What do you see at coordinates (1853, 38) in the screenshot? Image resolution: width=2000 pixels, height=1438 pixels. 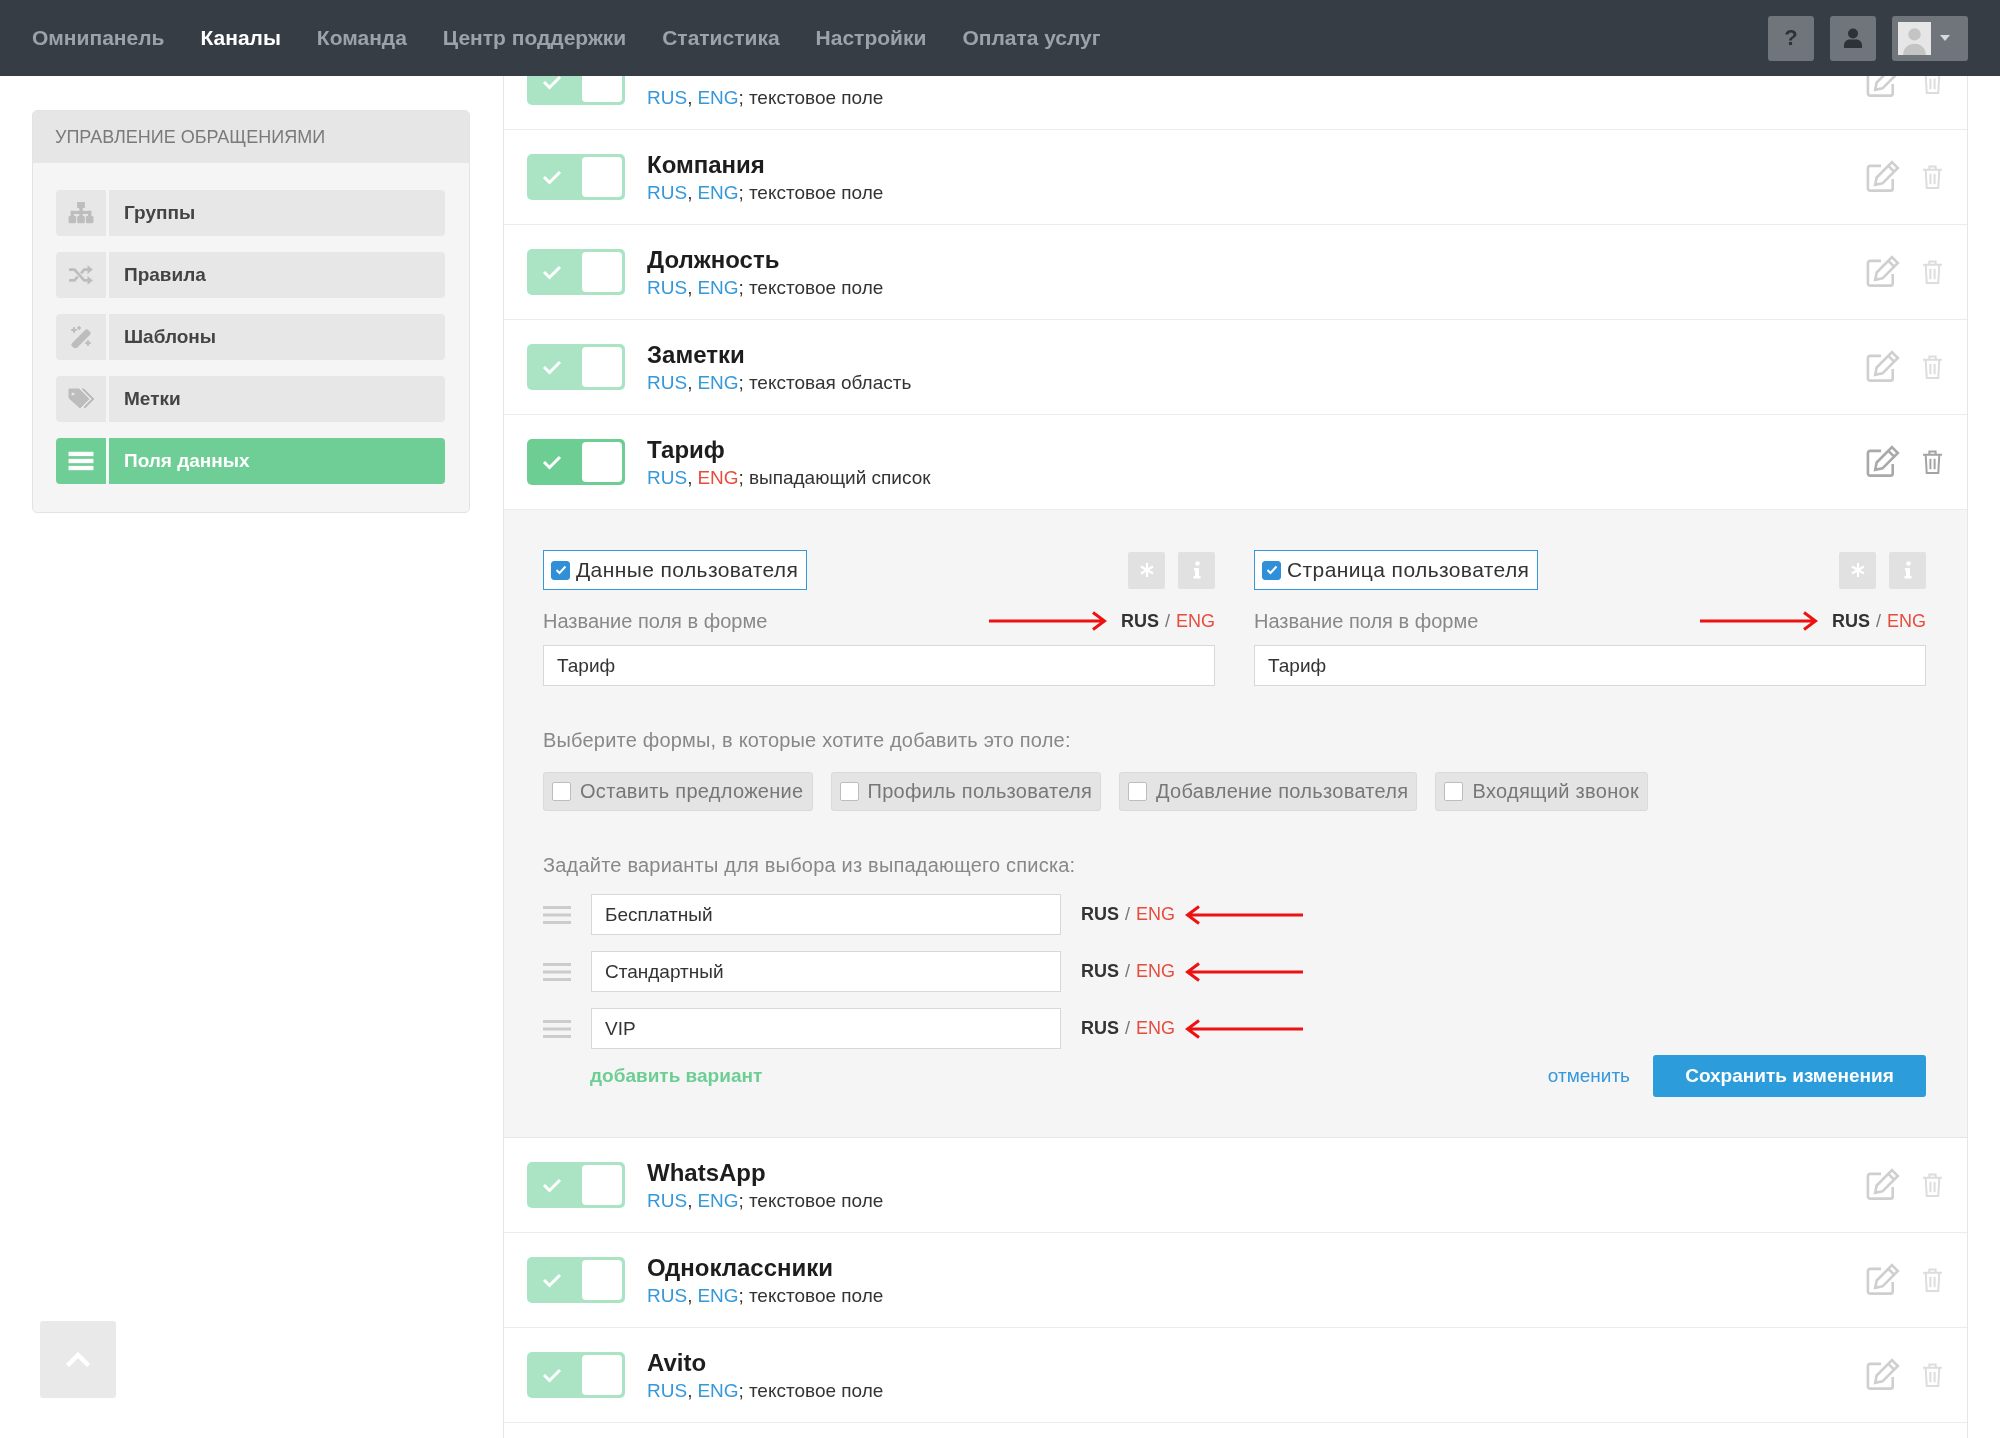 I see `profile-button` at bounding box center [1853, 38].